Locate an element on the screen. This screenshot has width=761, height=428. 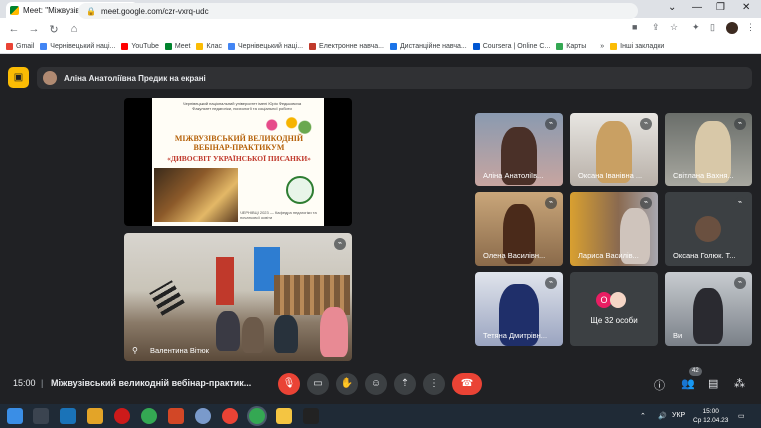
opera-icon is located at coordinates (122, 416).